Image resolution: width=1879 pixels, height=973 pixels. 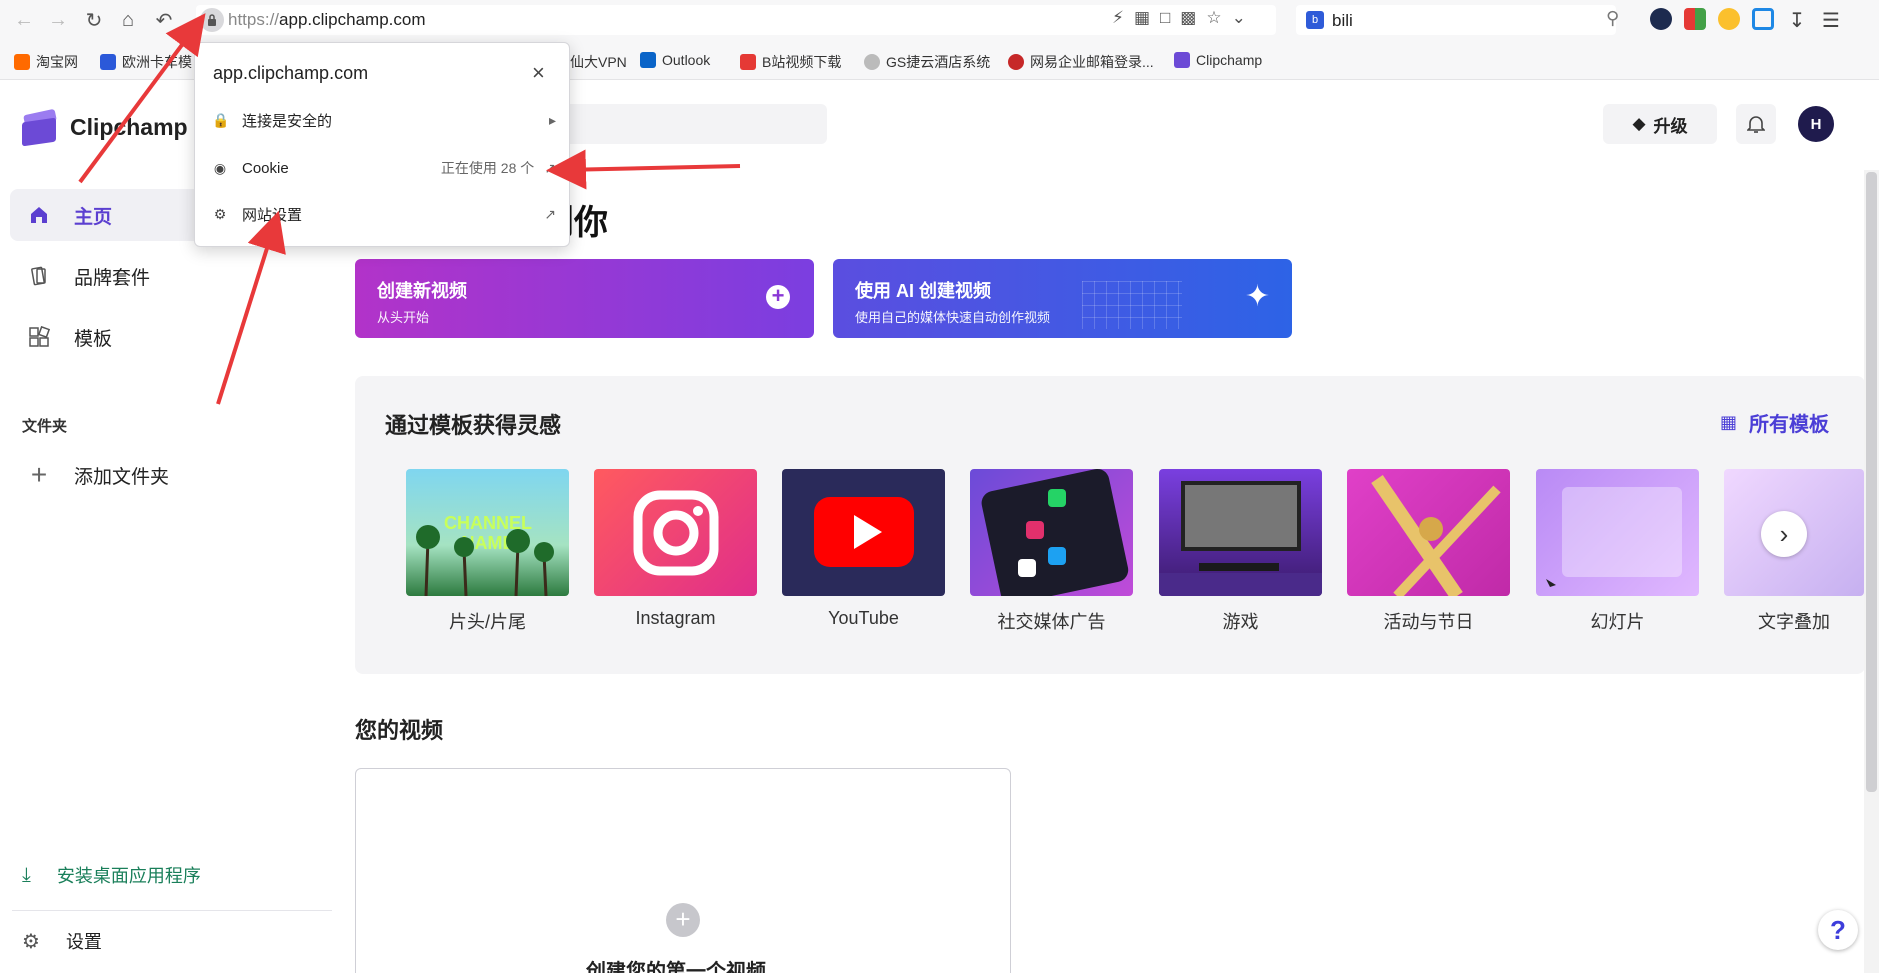 What do you see at coordinates (39, 127) in the screenshot?
I see `clipchamp-logo-icon` at bounding box center [39, 127].